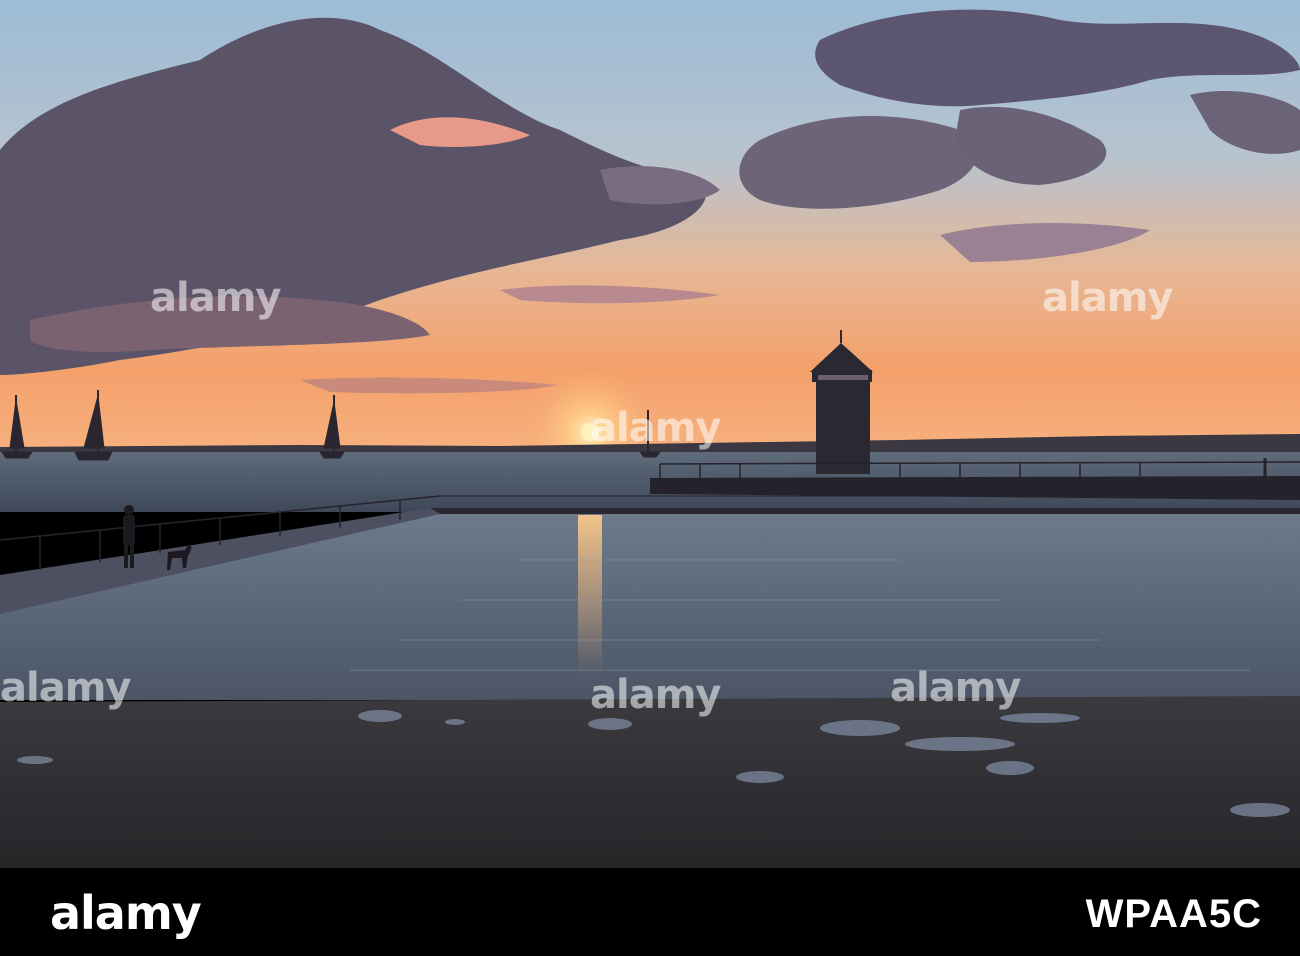 The image size is (1300, 956). Describe the element at coordinates (1107, 298) in the screenshot. I see `watermark-top-right: alamy` at that location.